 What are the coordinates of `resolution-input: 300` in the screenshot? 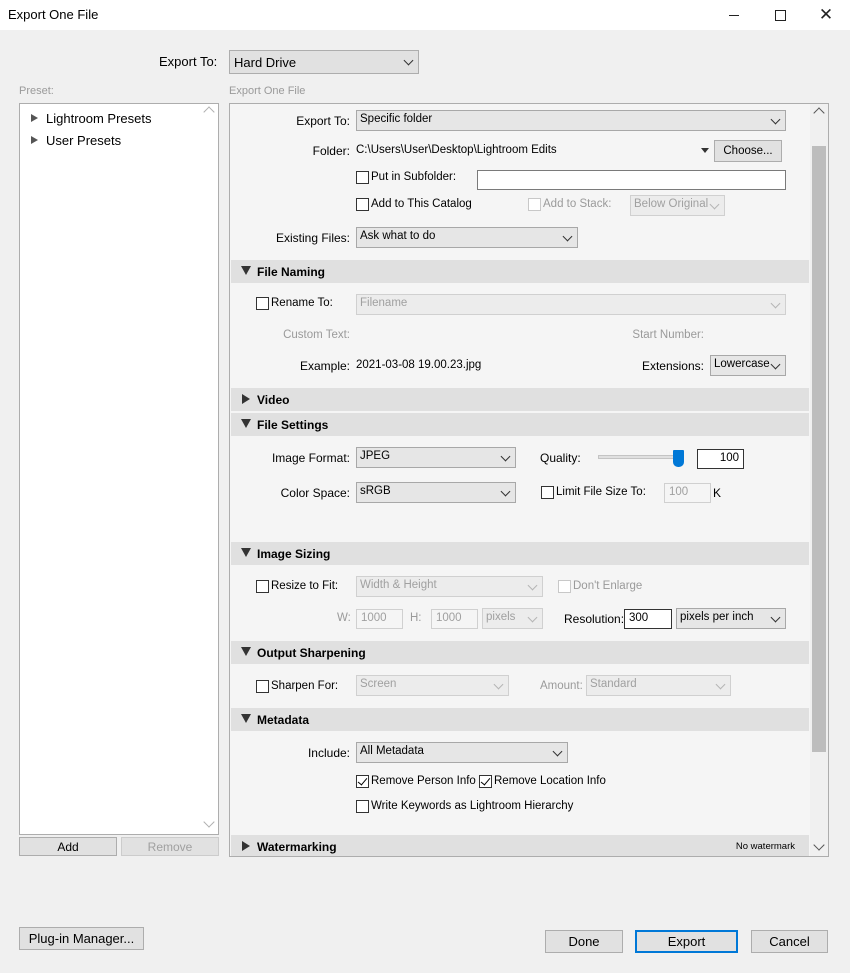 It's located at (648, 619).